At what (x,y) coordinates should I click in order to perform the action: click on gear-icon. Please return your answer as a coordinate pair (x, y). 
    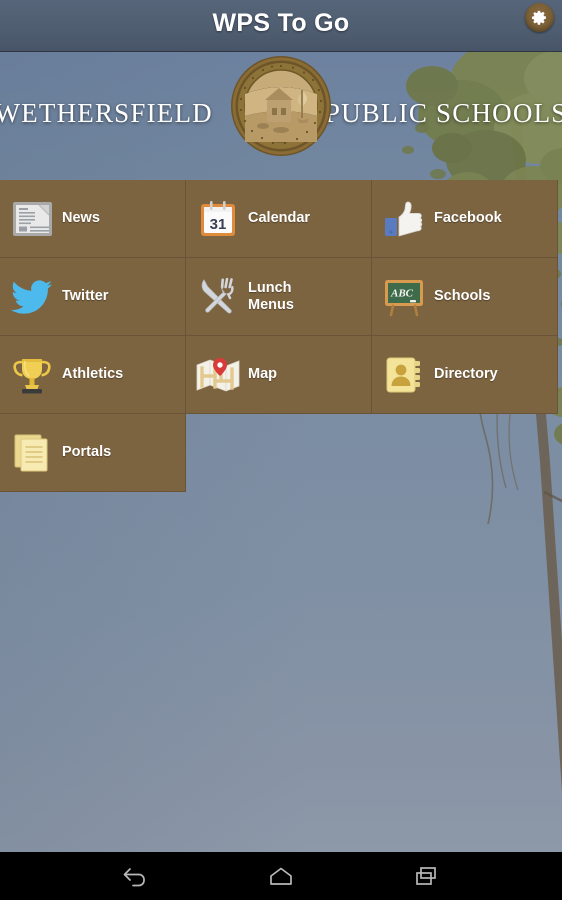
    Looking at the image, I should click on (538, 17).